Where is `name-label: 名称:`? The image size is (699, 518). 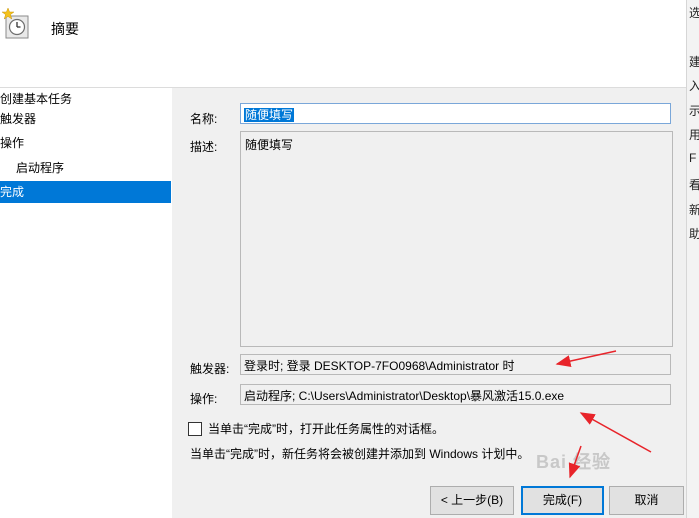 name-label: 名称: is located at coordinates (204, 119).